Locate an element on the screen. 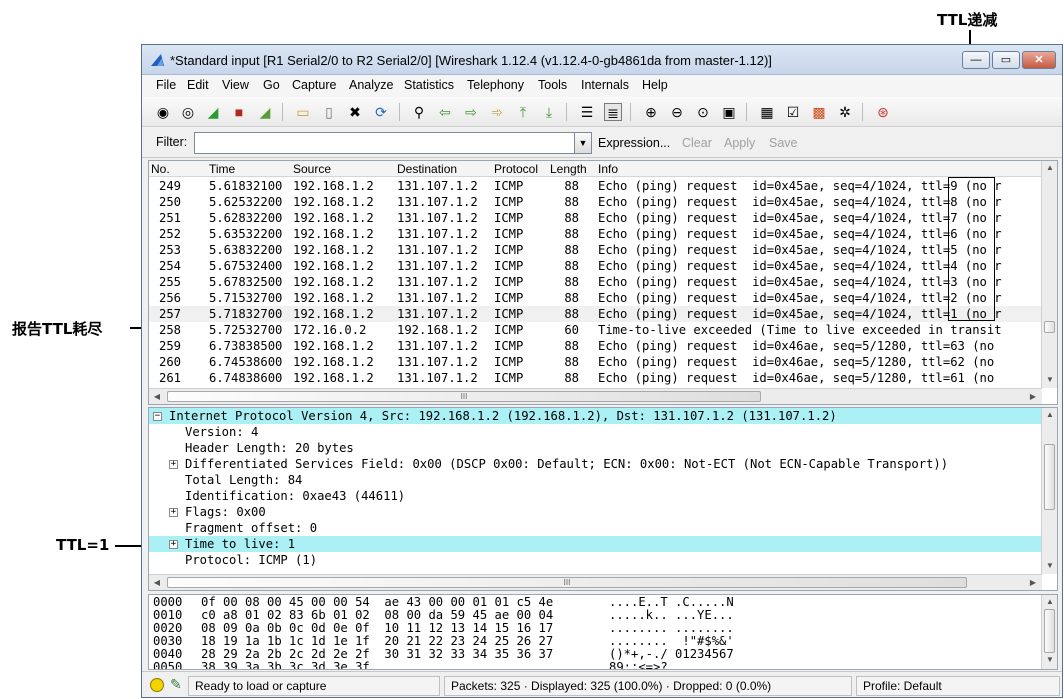  clear-button: Clear is located at coordinates (697, 143).